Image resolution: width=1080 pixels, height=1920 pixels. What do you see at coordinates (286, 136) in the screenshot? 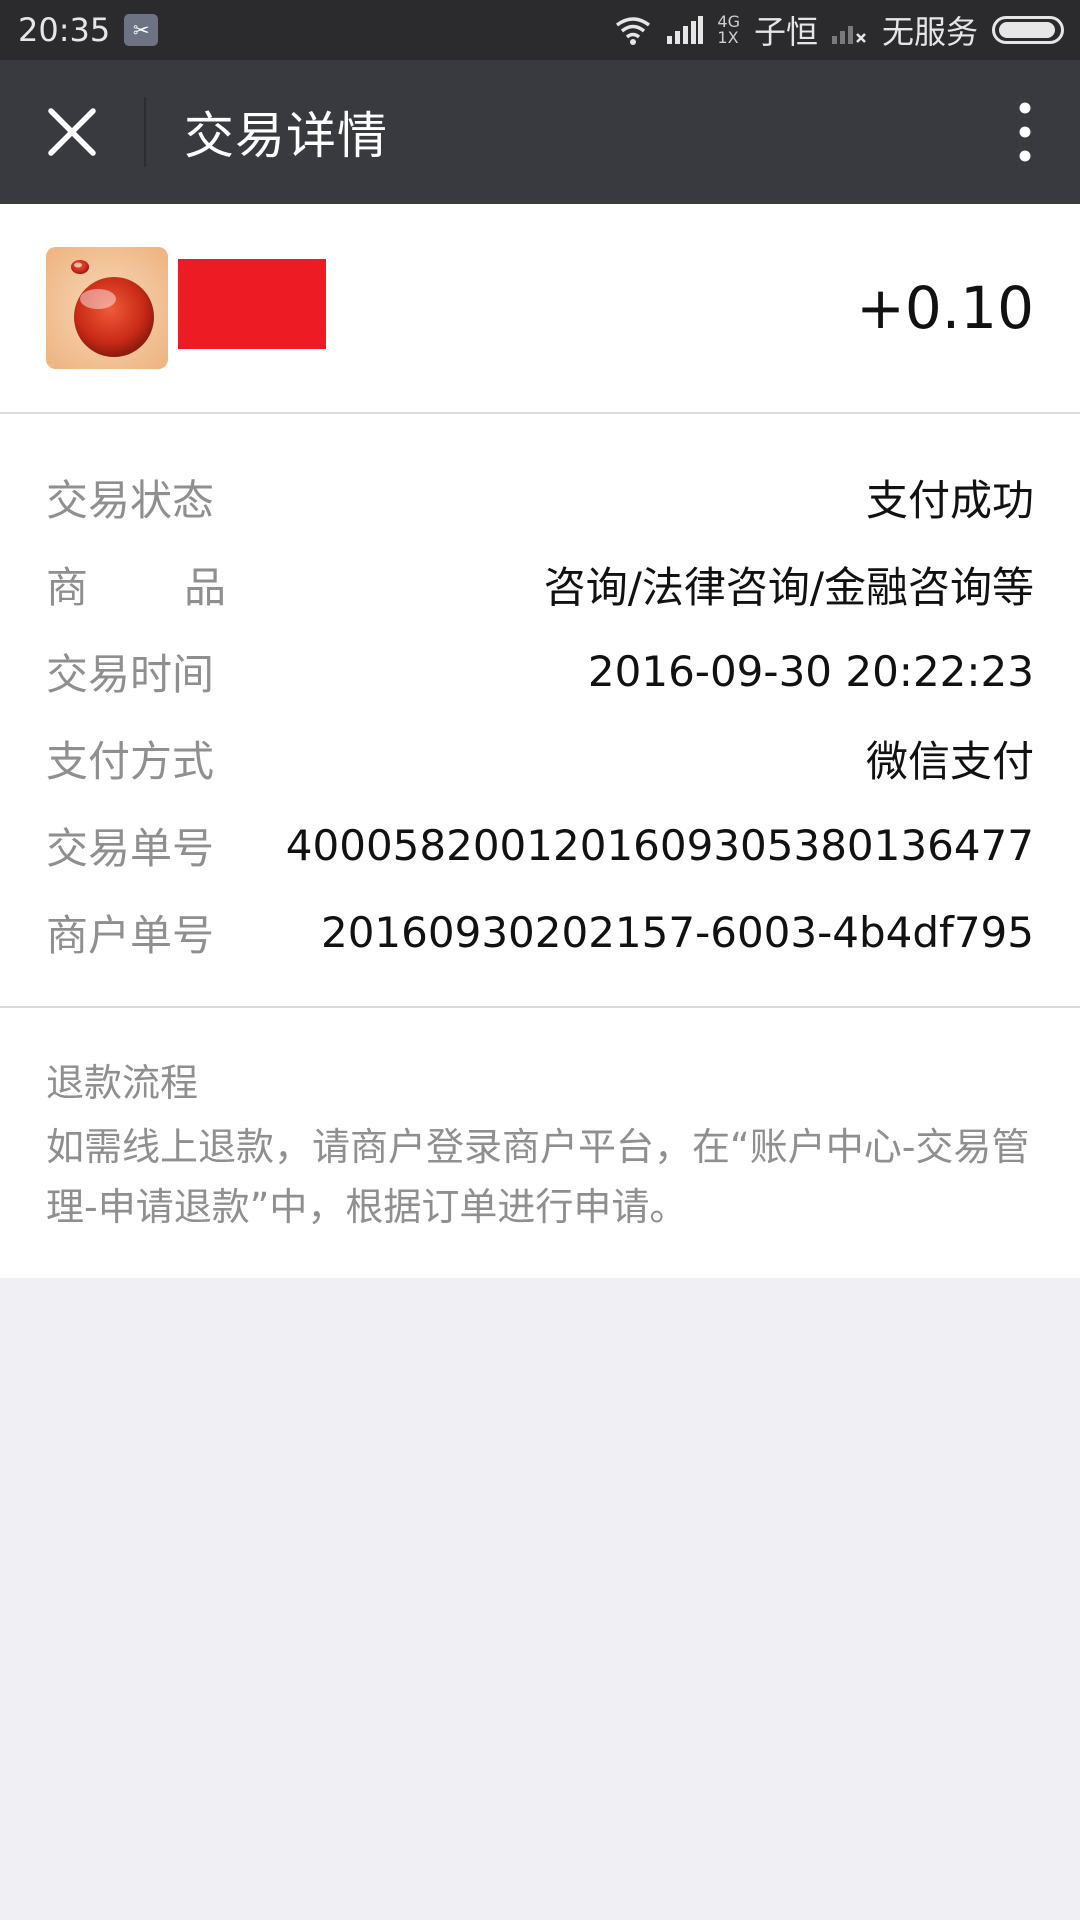
I see `page-title: 交易详情` at bounding box center [286, 136].